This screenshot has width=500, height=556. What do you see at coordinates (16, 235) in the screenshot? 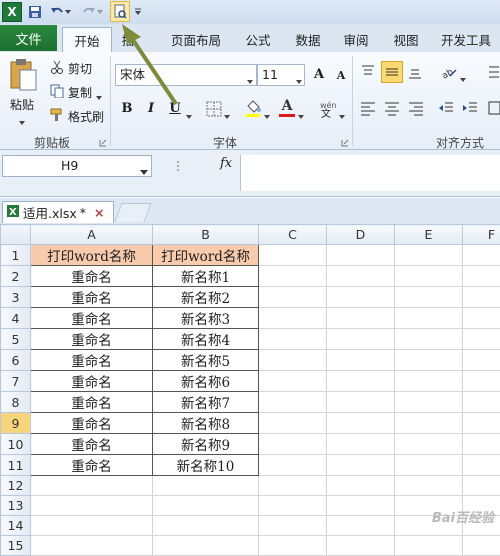
I see `select-all-corner` at bounding box center [16, 235].